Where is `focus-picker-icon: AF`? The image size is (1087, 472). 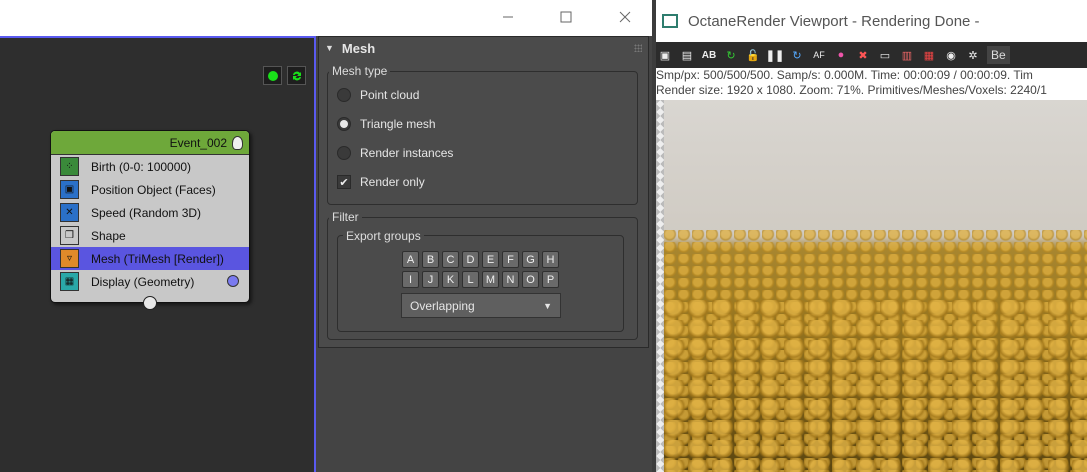 focus-picker-icon: AF is located at coordinates (819, 55).